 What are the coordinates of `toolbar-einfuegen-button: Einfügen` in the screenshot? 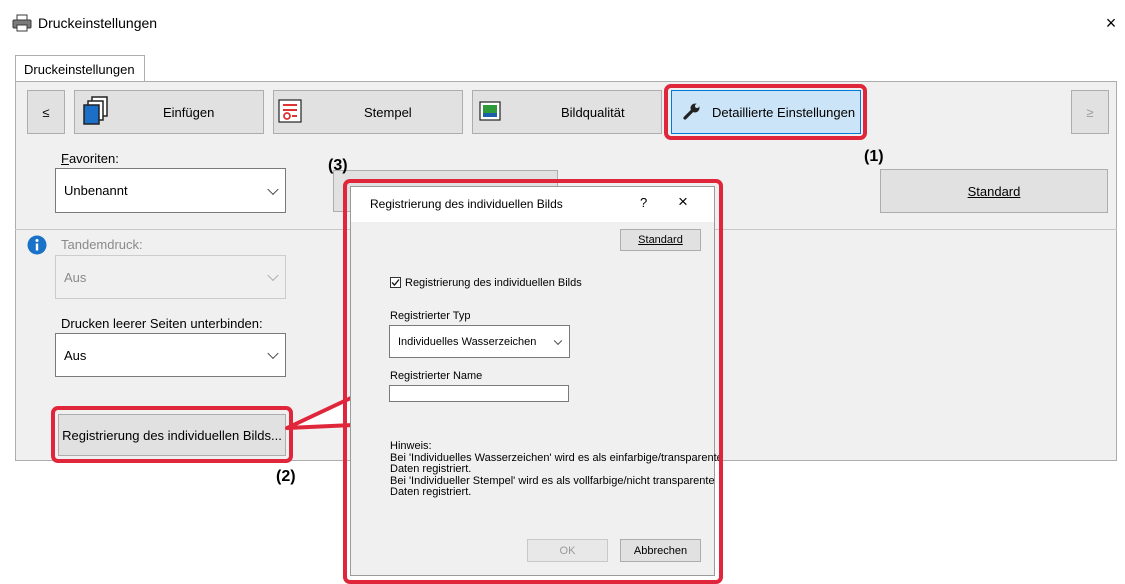 It's located at (169, 112).